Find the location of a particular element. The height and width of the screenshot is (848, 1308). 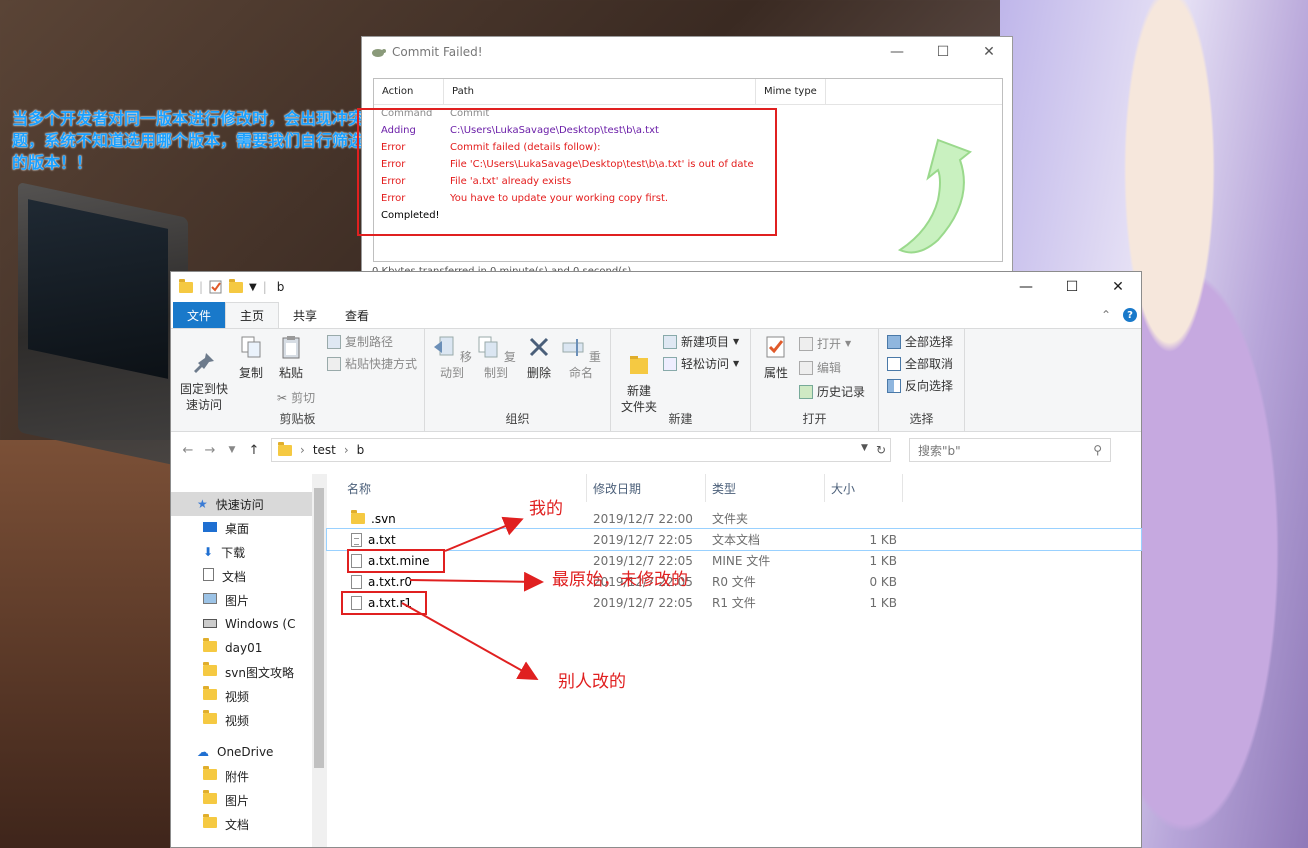

properties-quick-icon is located at coordinates (216, 287).